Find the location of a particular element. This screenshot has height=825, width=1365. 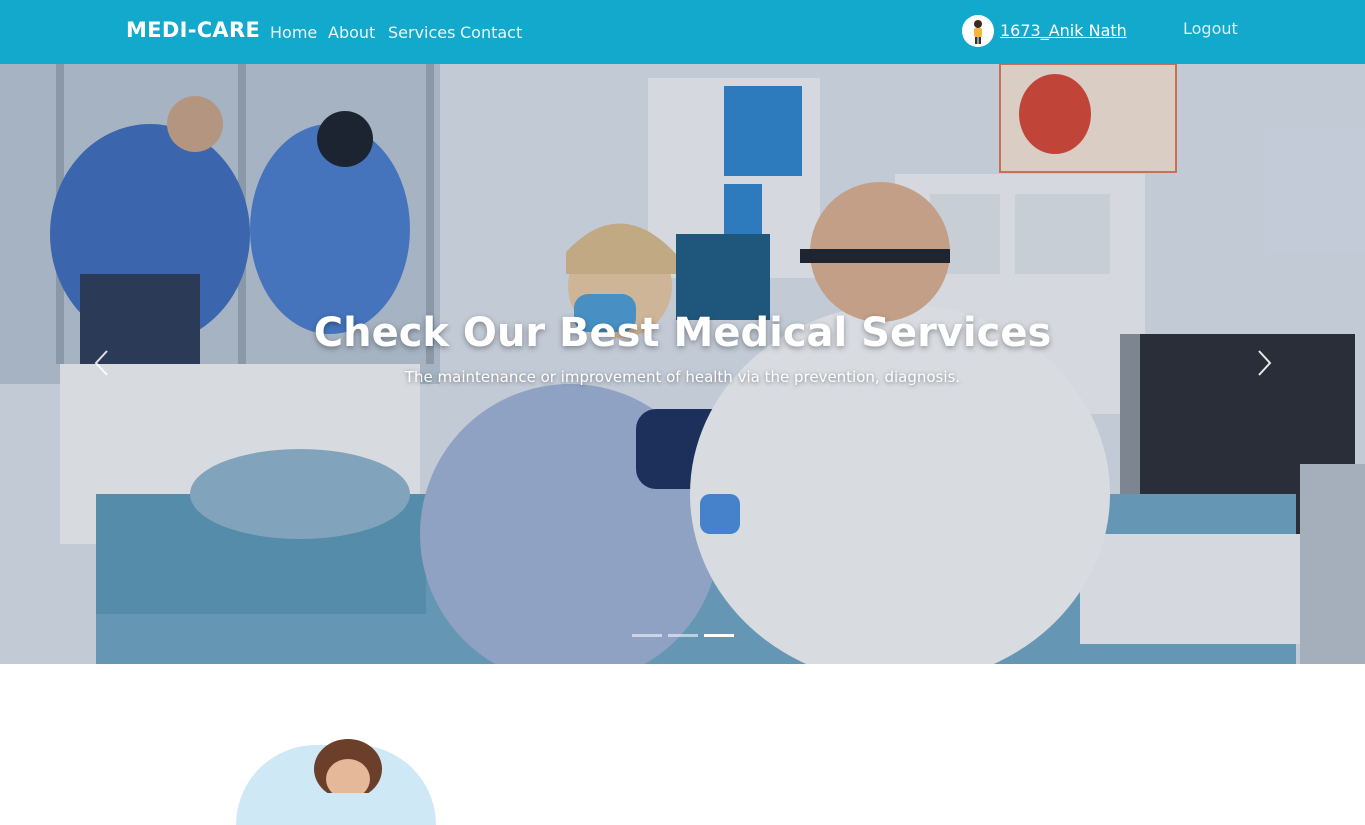

avatar is located at coordinates (978, 31).